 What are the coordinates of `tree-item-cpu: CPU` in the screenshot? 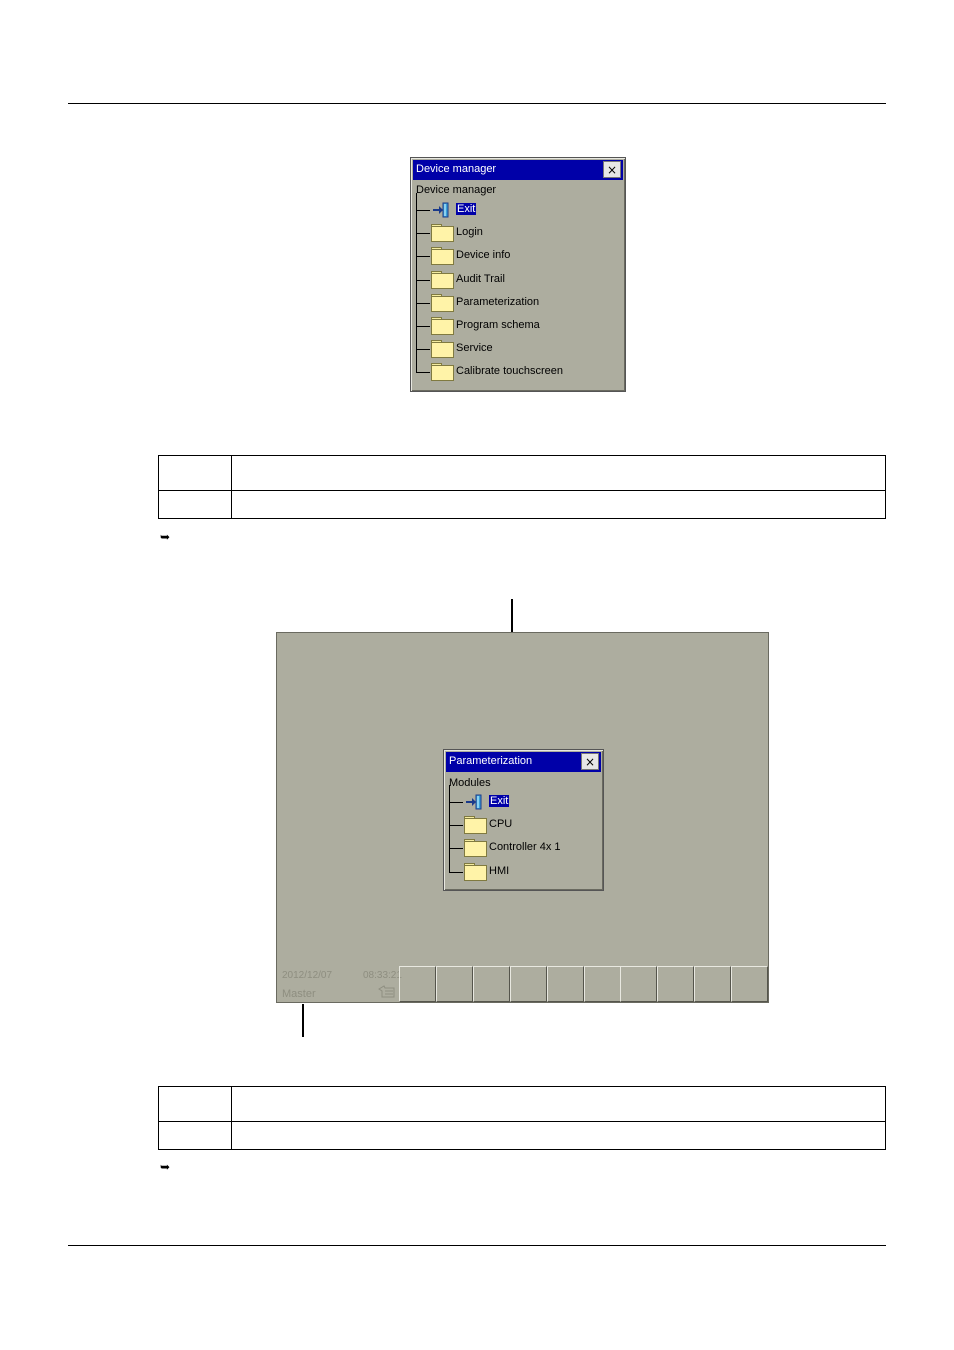 It's located at (500, 824).